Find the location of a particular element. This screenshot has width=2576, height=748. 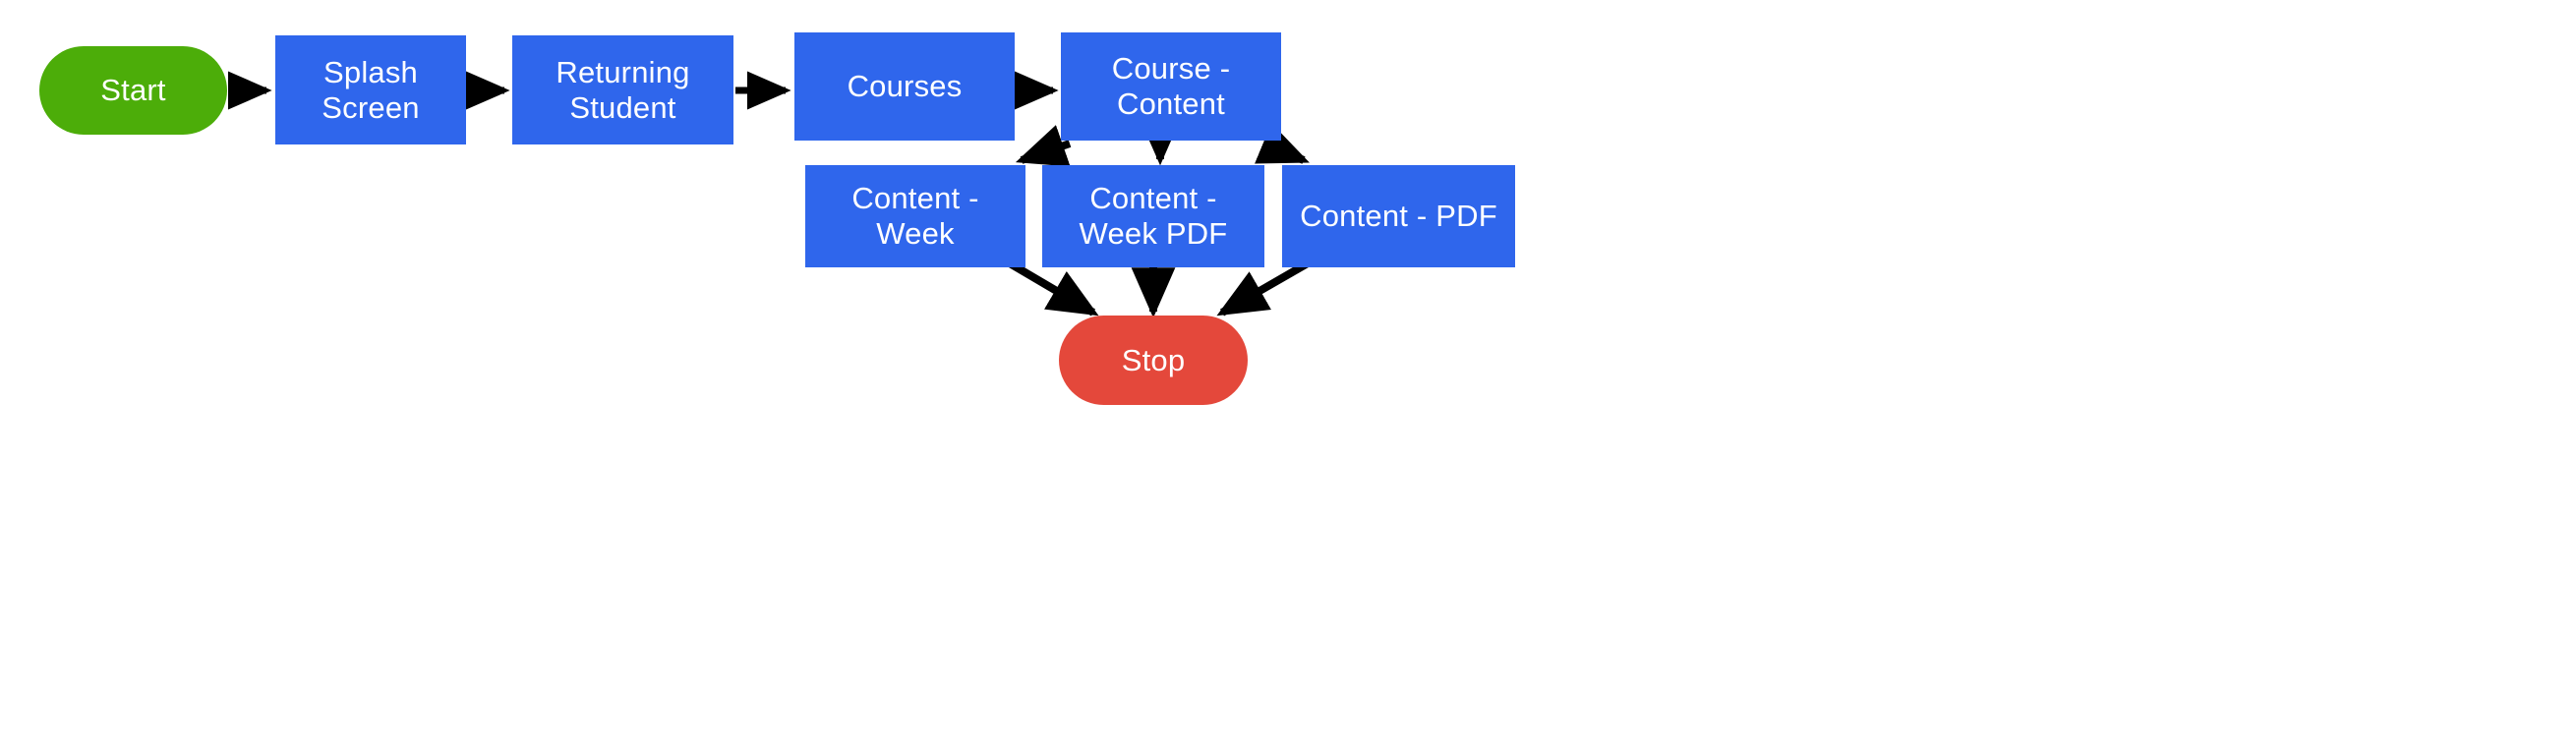

node-content-pdf-label: Content - PDF is located at coordinates (1398, 216).